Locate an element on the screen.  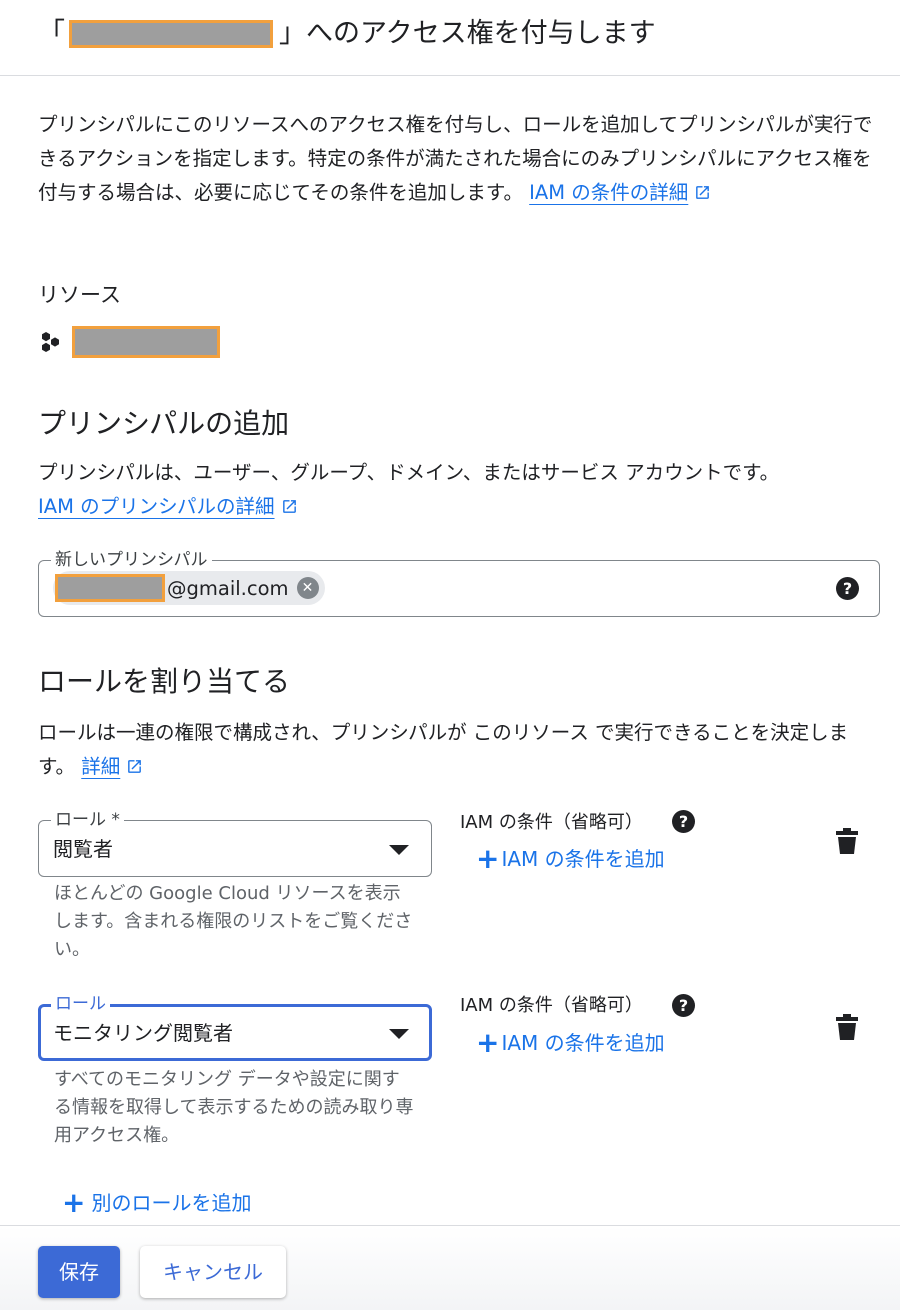
page-title: 「 」へのアクセス権を付与します is located at coordinates (347, 34).